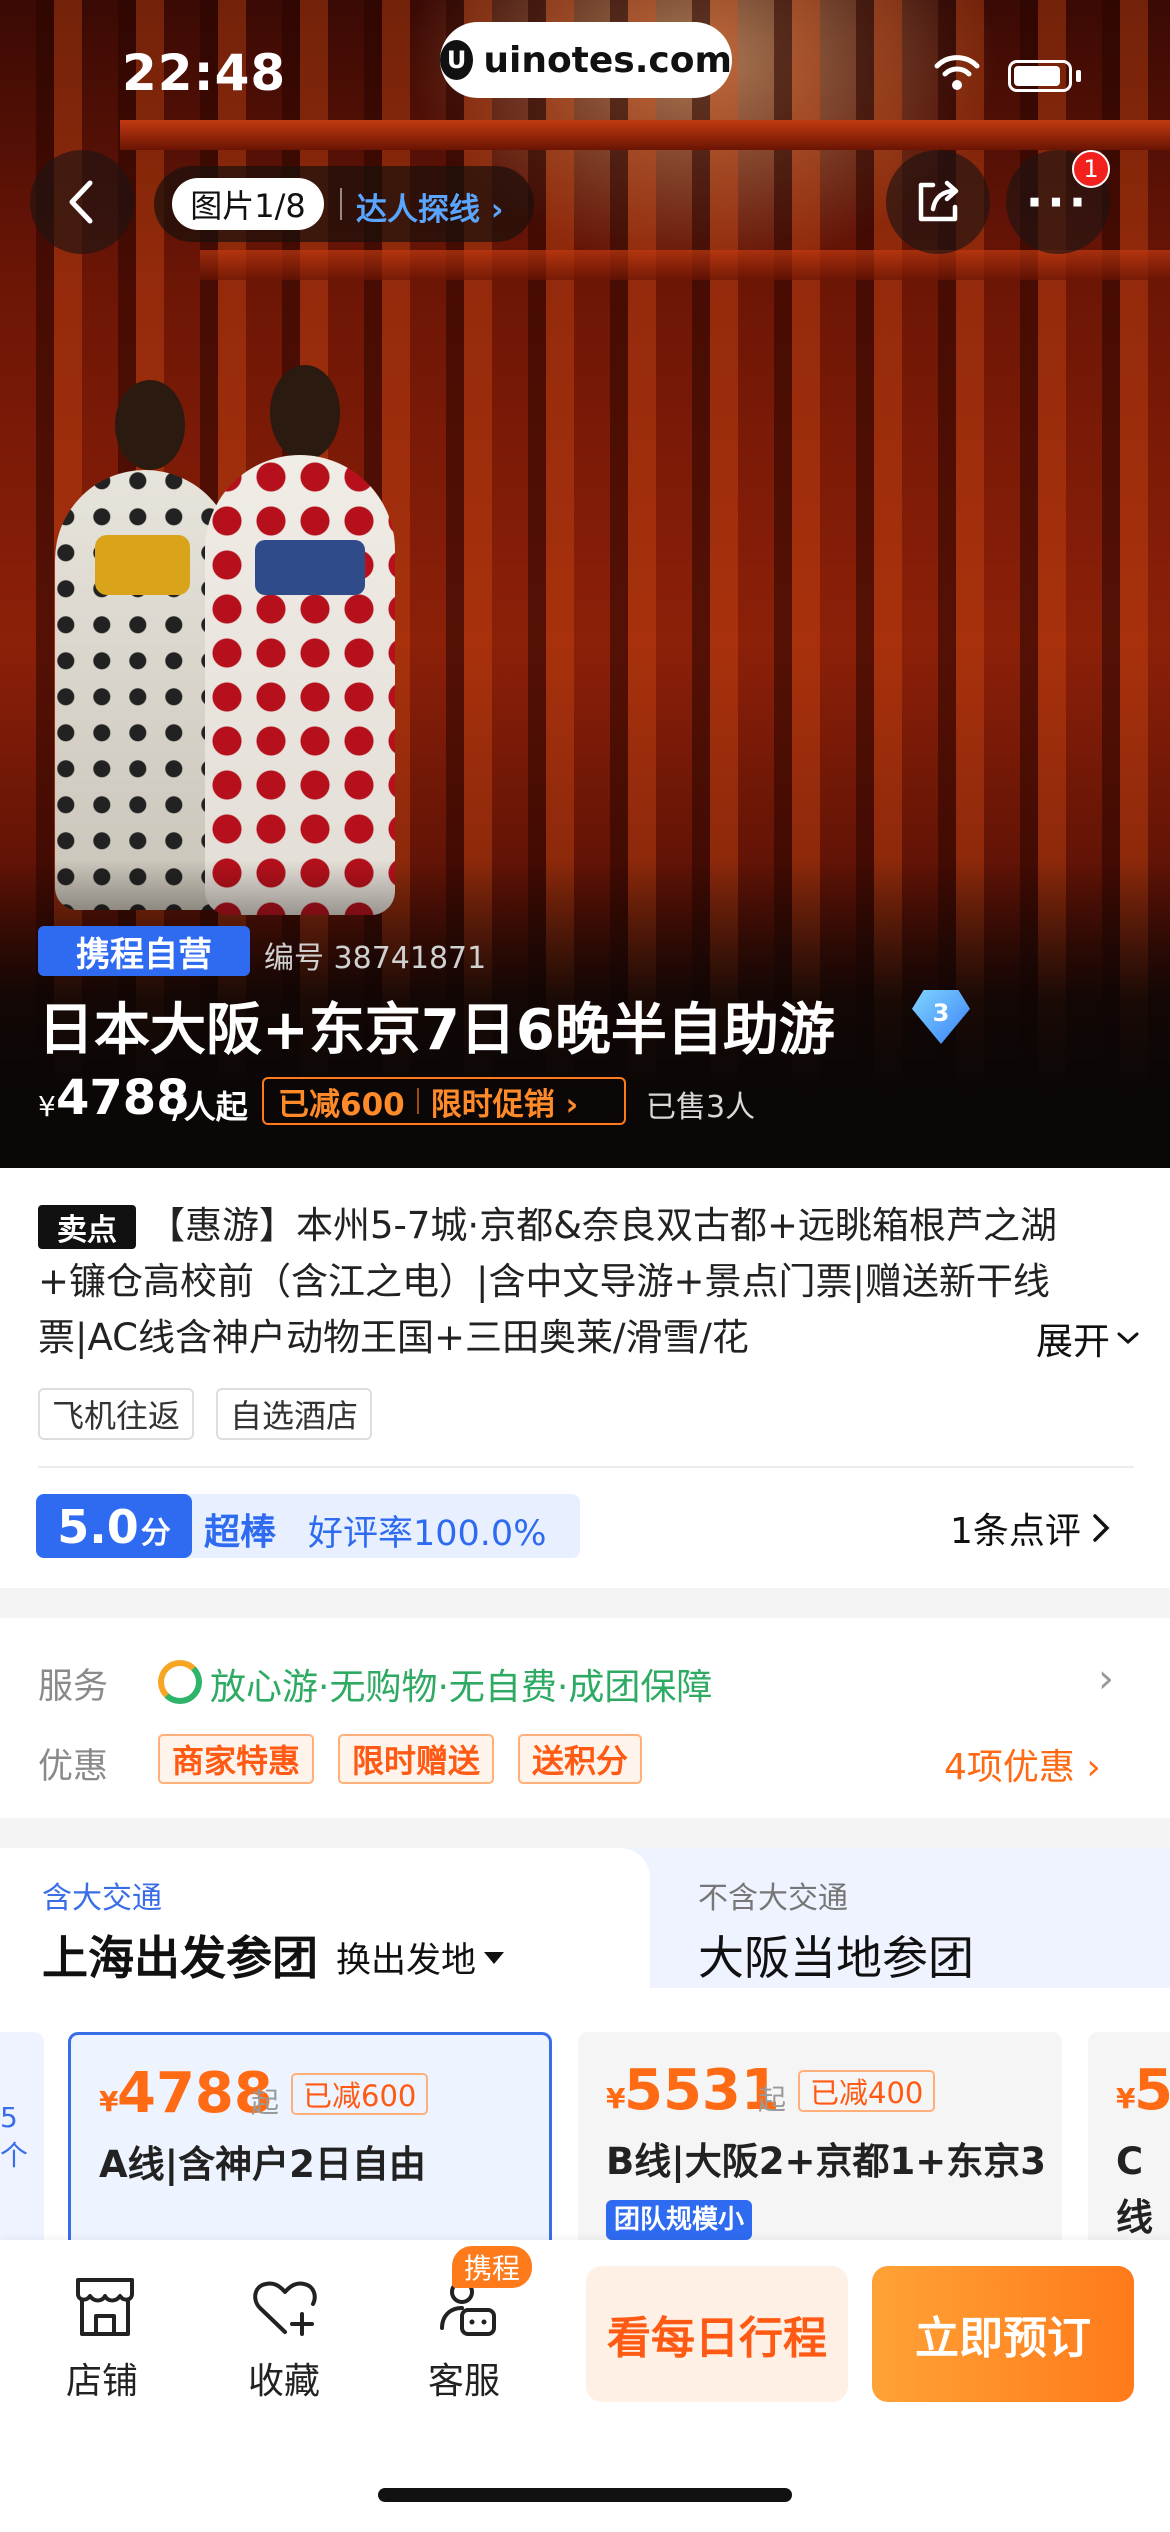  Describe the element at coordinates (867, 2091) in the screenshot. I see `route-discount: 已减400` at that location.